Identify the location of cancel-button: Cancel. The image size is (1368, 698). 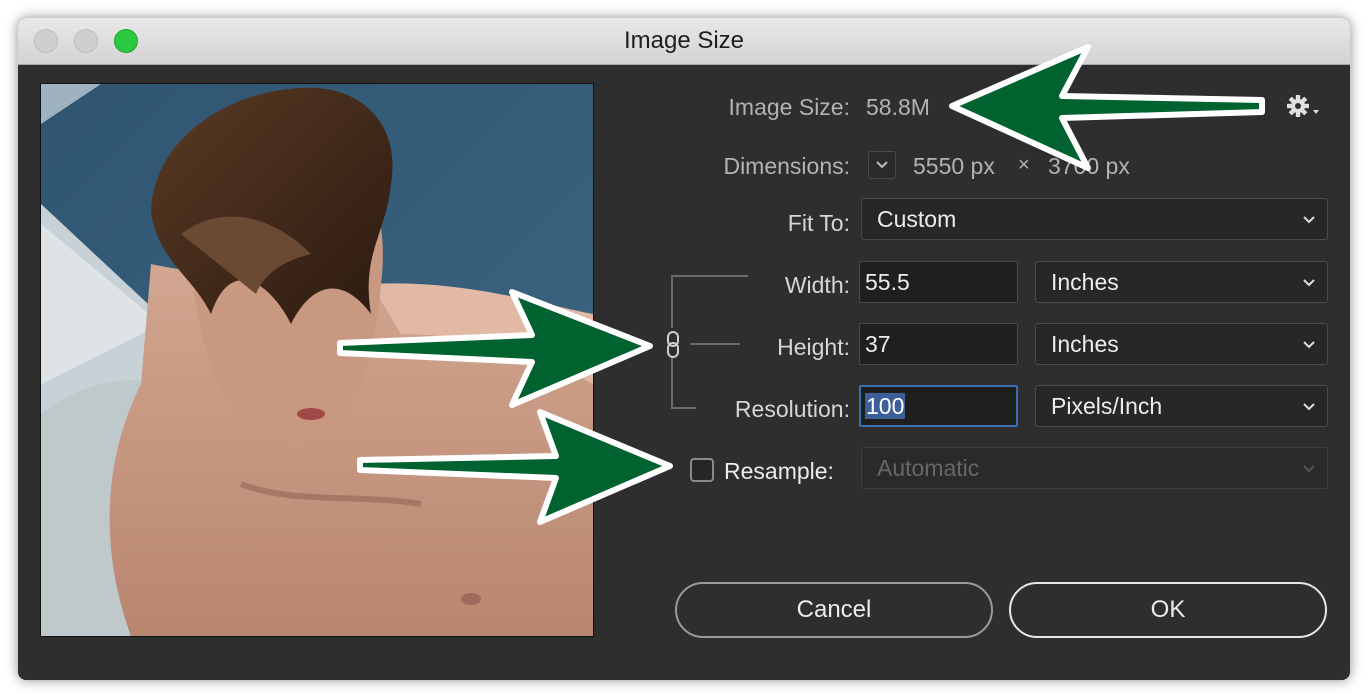
(834, 610).